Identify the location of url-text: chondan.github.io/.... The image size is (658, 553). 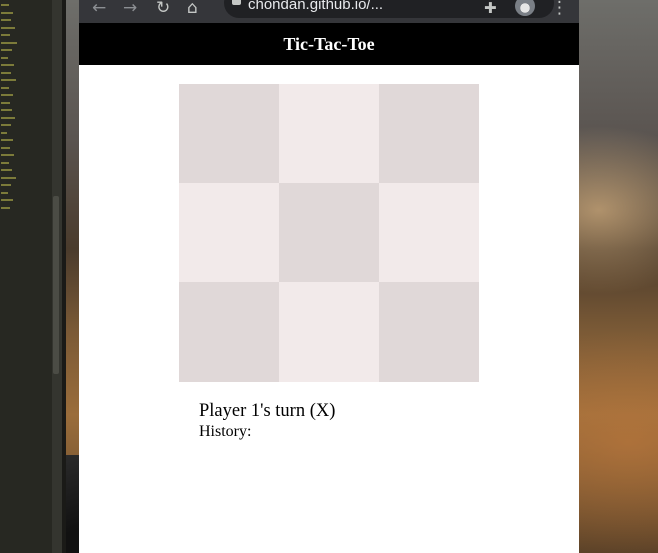
(315, 9).